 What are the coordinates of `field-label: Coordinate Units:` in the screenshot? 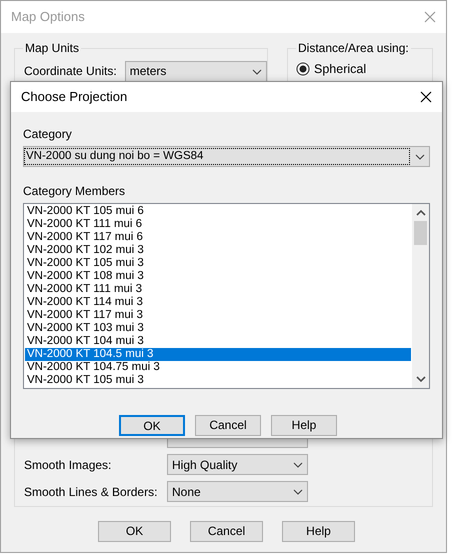 It's located at (70, 71).